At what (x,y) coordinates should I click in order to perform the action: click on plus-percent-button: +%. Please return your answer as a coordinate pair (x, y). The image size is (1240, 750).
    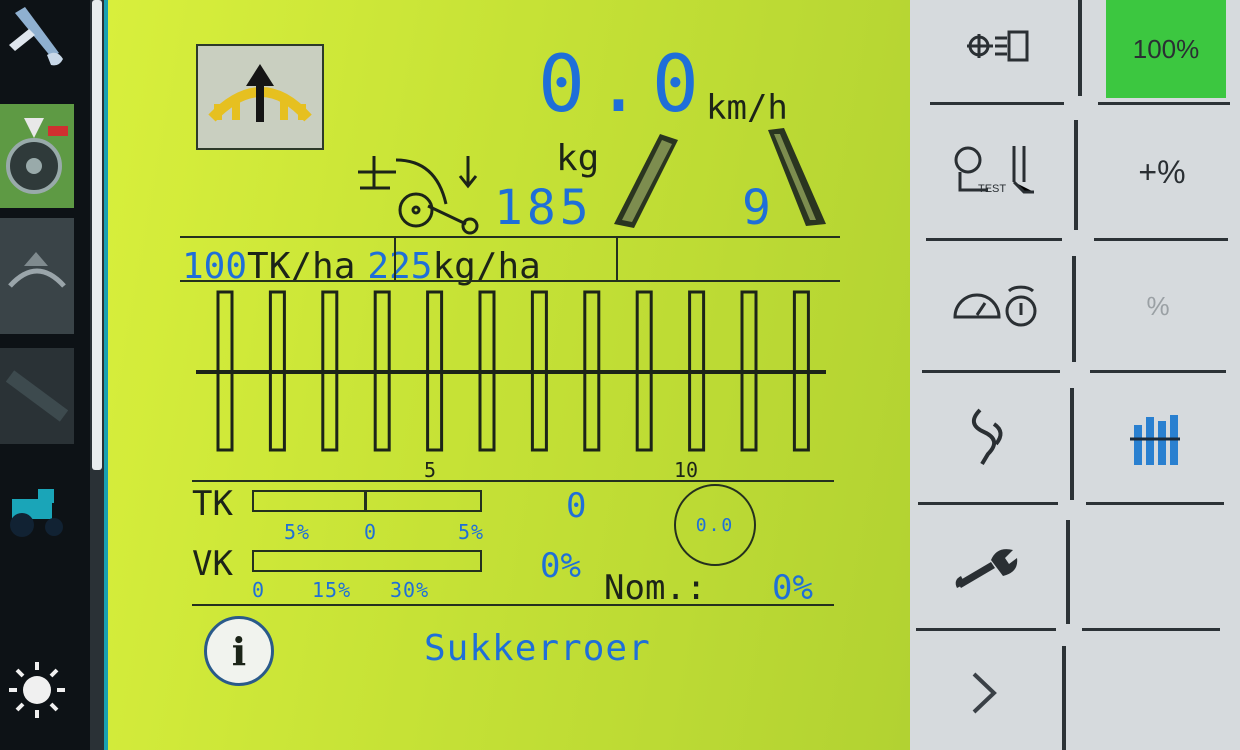
    Looking at the image, I should click on (1162, 172).